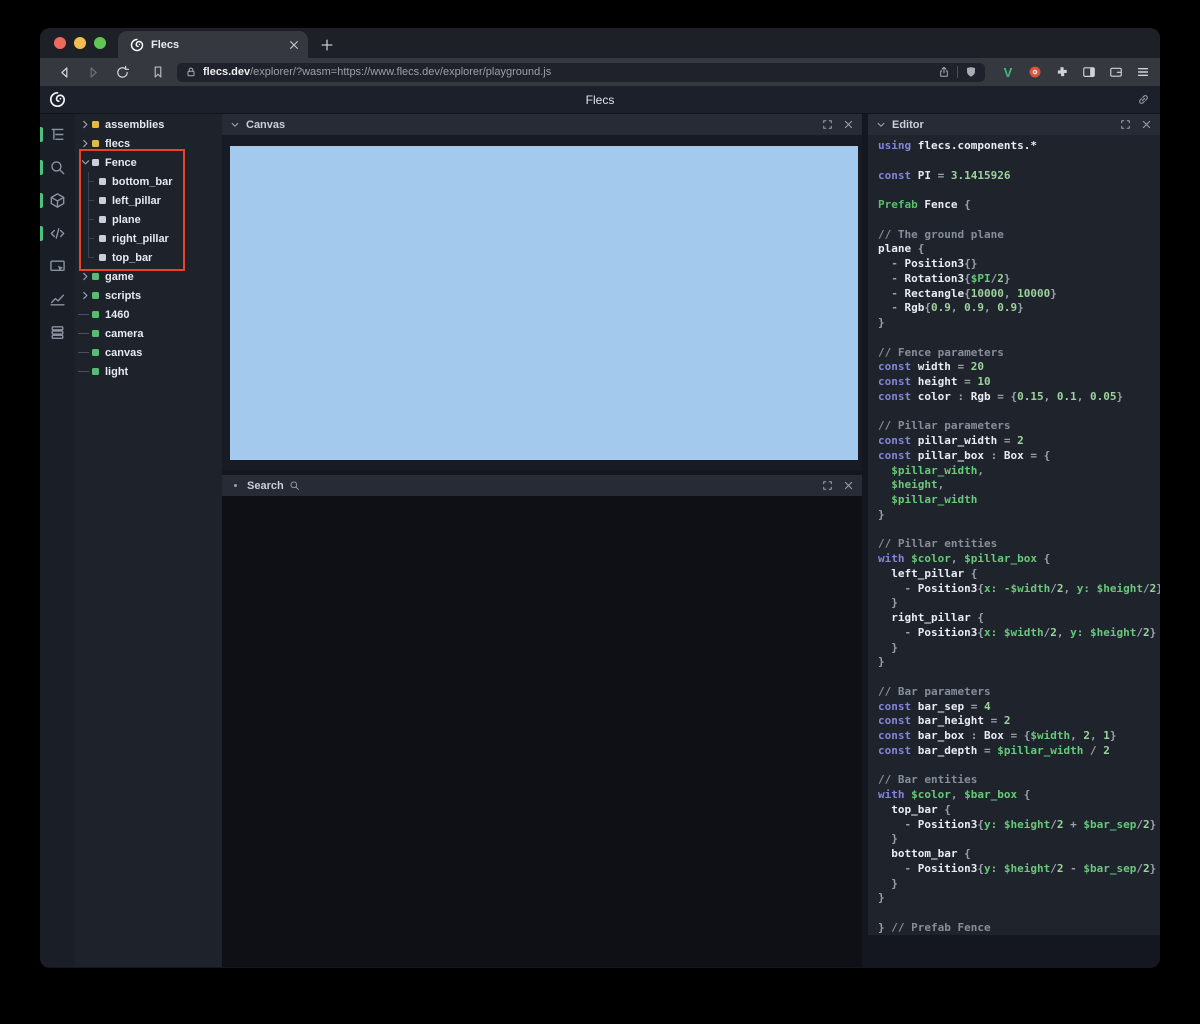  What do you see at coordinates (158, 72) in the screenshot?
I see `bookmark-icon` at bounding box center [158, 72].